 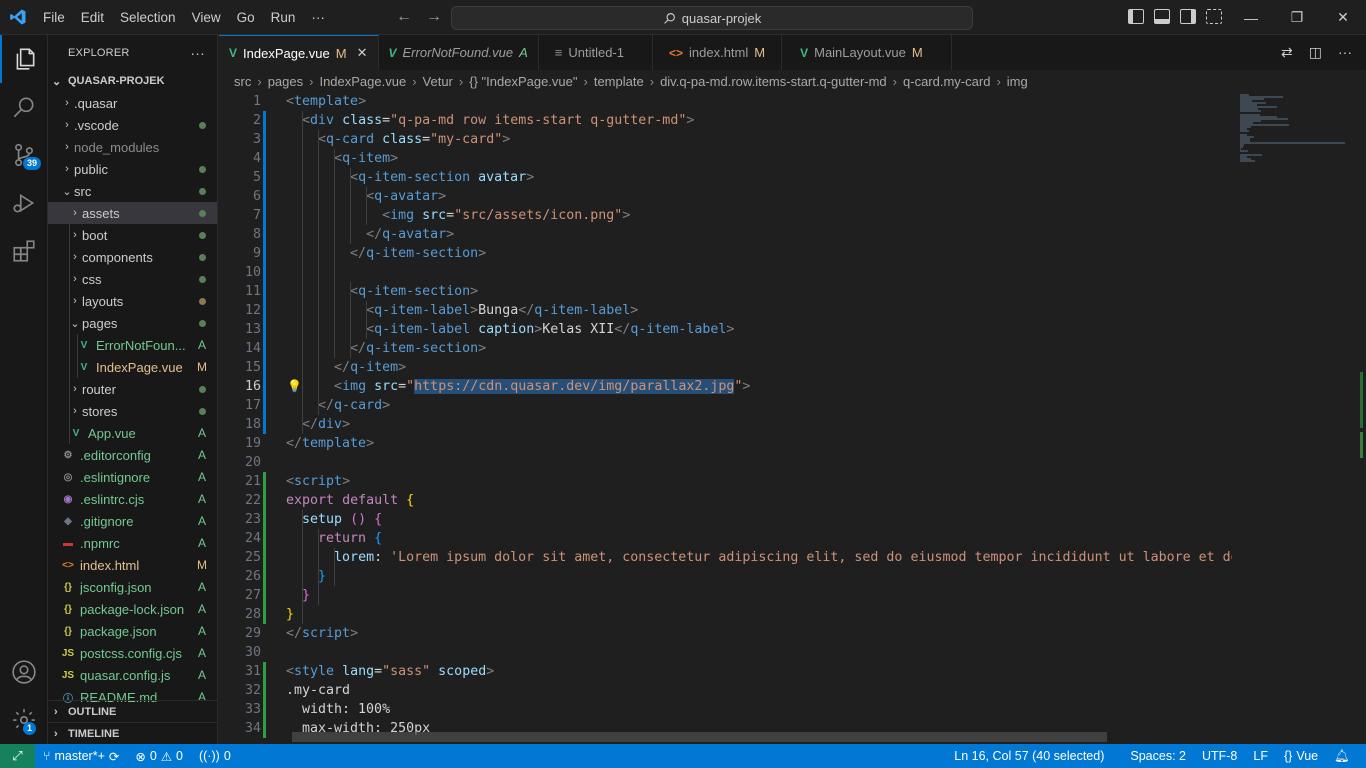 I want to click on code-line: 7 <img src="src/assets/icon.png">, so click(x=725, y=215).